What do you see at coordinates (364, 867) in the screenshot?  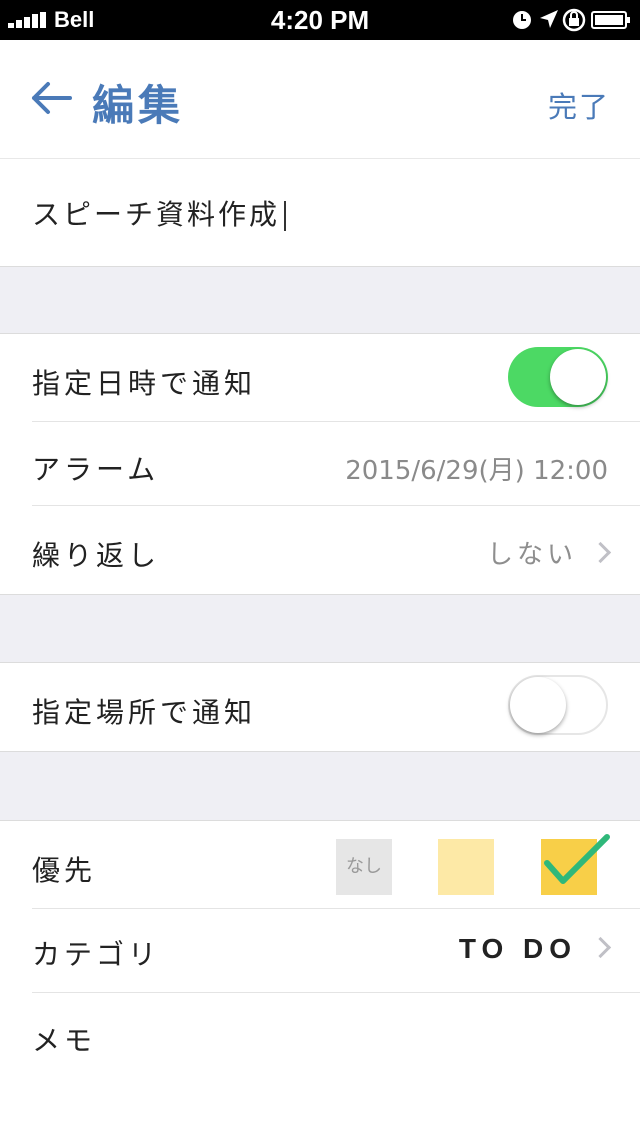 I see `priority-none-option: なし` at bounding box center [364, 867].